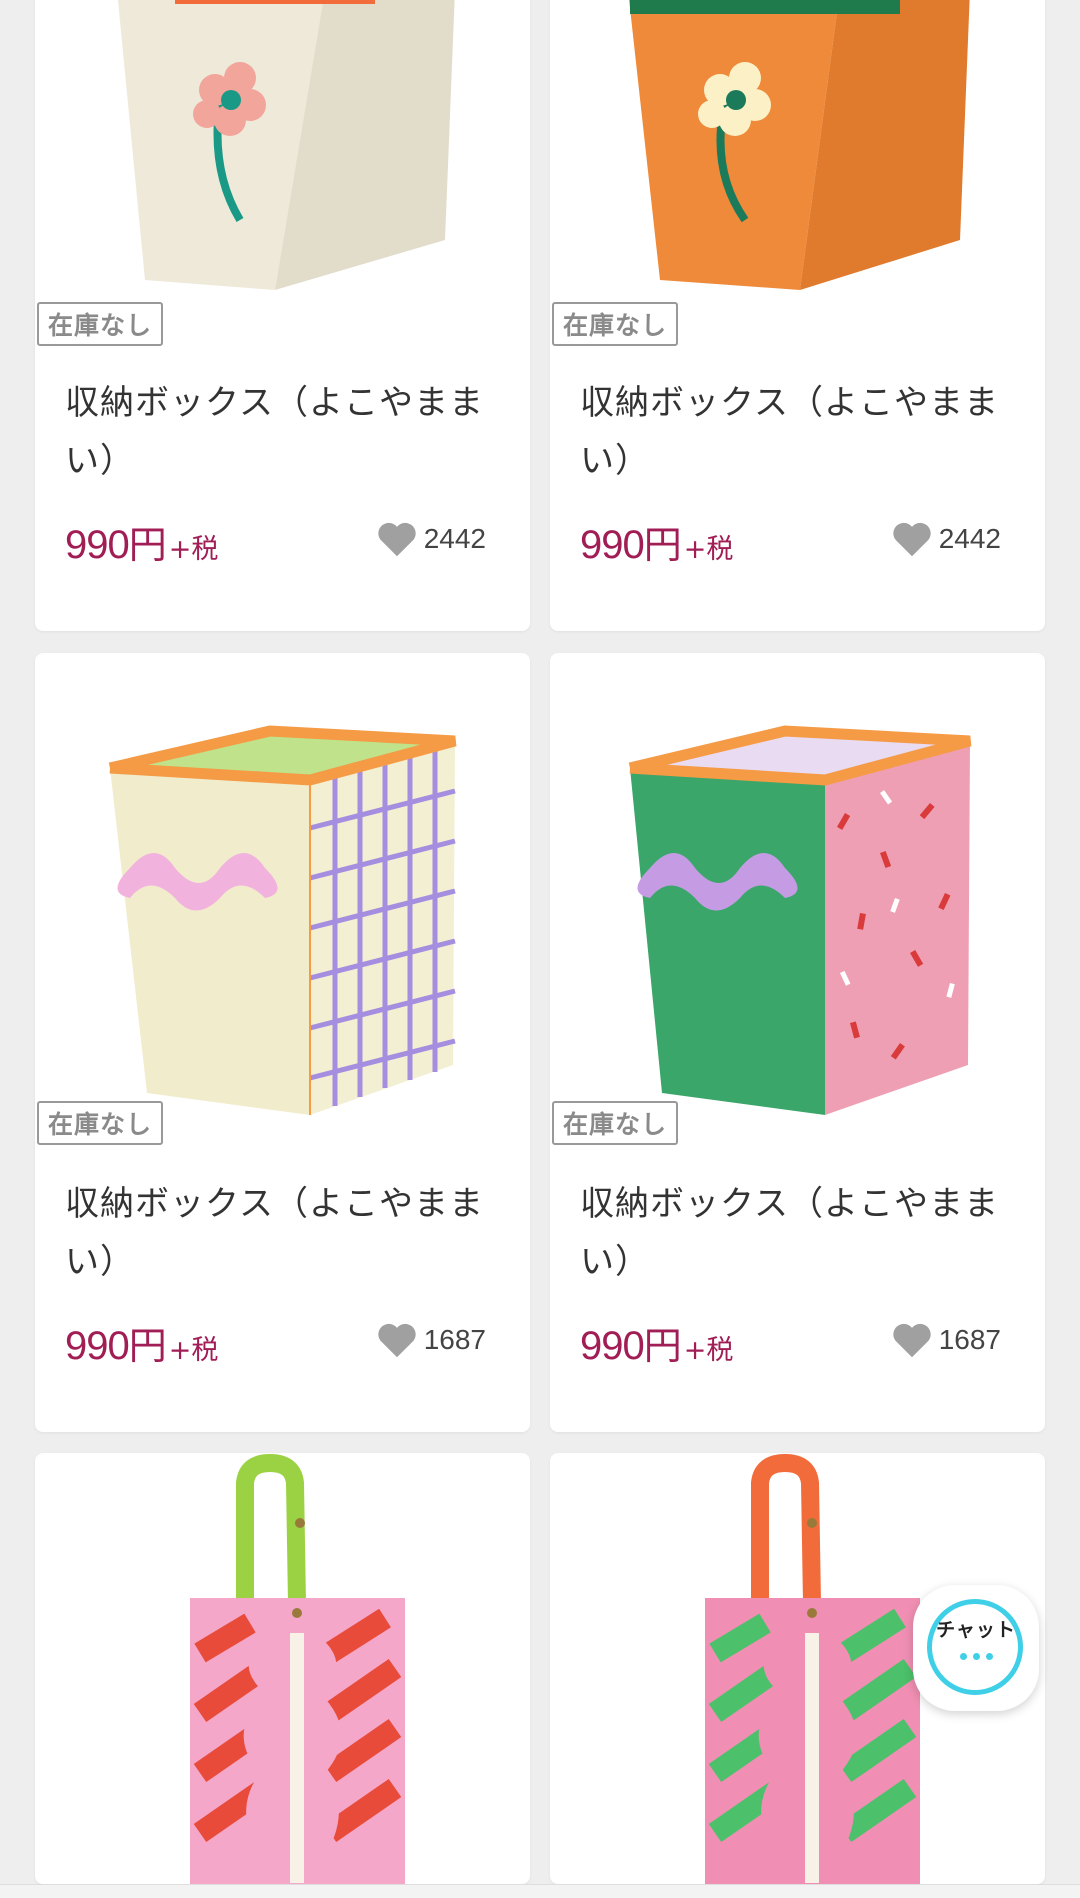 The width and height of the screenshot is (1080, 1898). I want to click on product-card, so click(282, 1668).